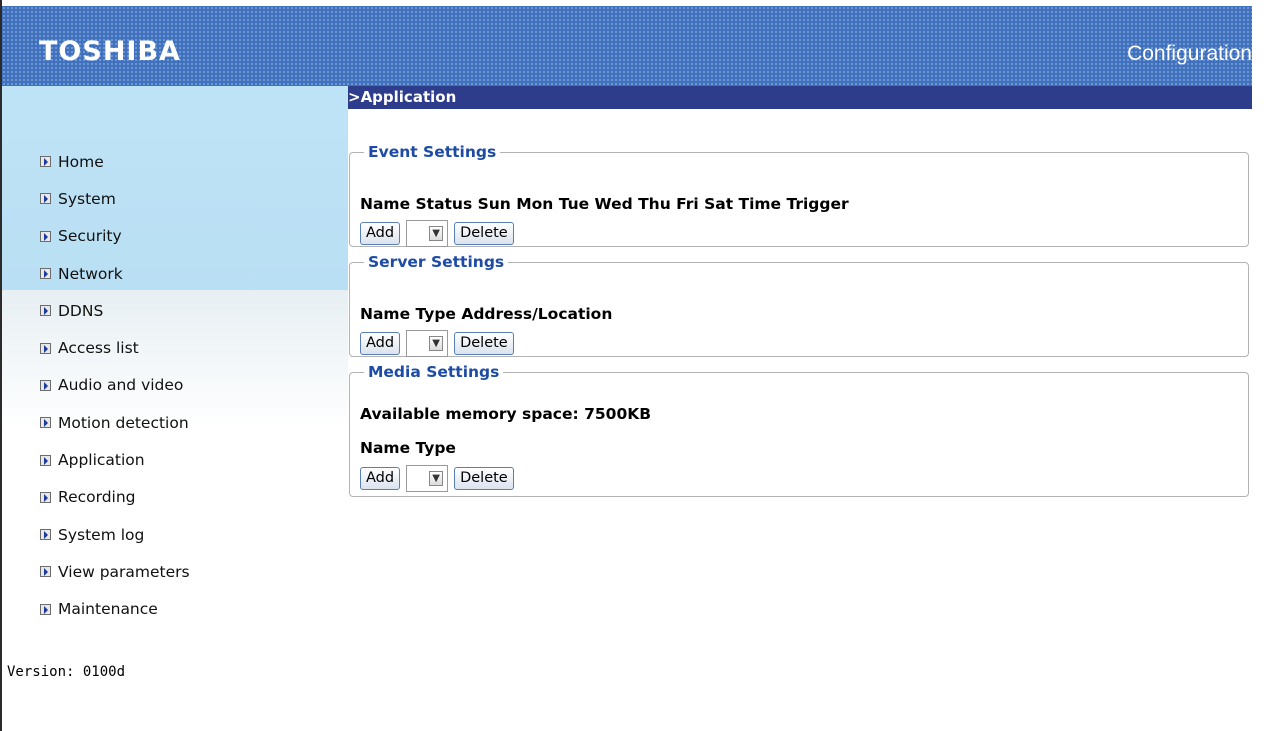 This screenshot has height=731, width=1271. What do you see at coordinates (101, 534) in the screenshot?
I see `sidebar-item-label: System log` at bounding box center [101, 534].